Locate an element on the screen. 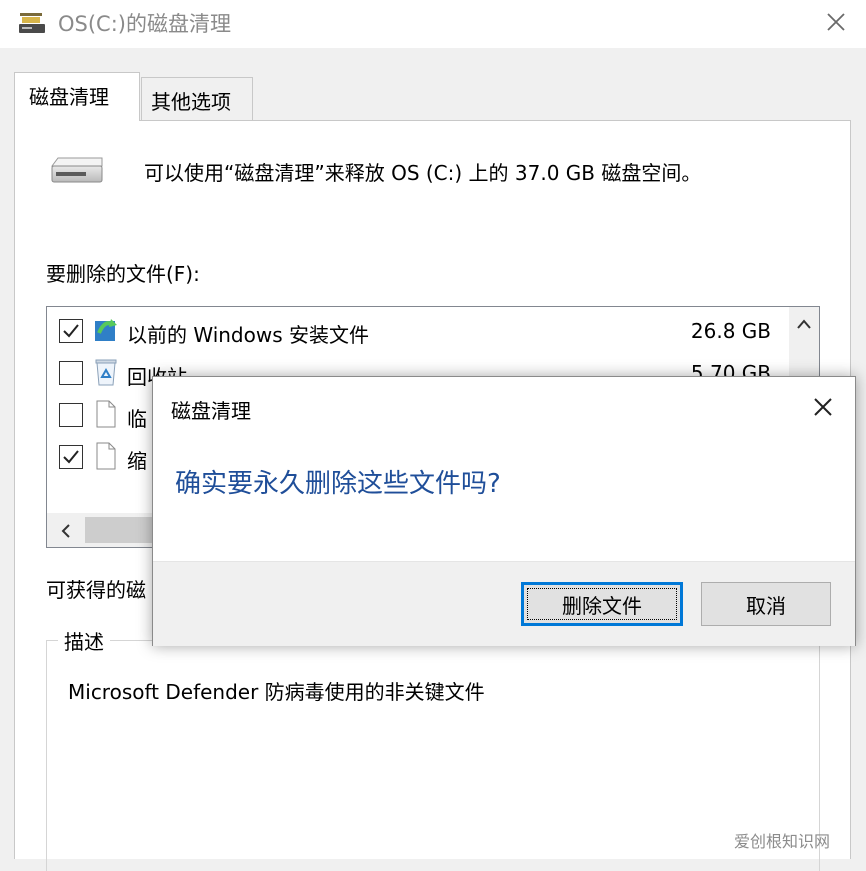 The width and height of the screenshot is (866, 871). tab-disk-cleanup: 磁盘清理 is located at coordinates (77, 96).